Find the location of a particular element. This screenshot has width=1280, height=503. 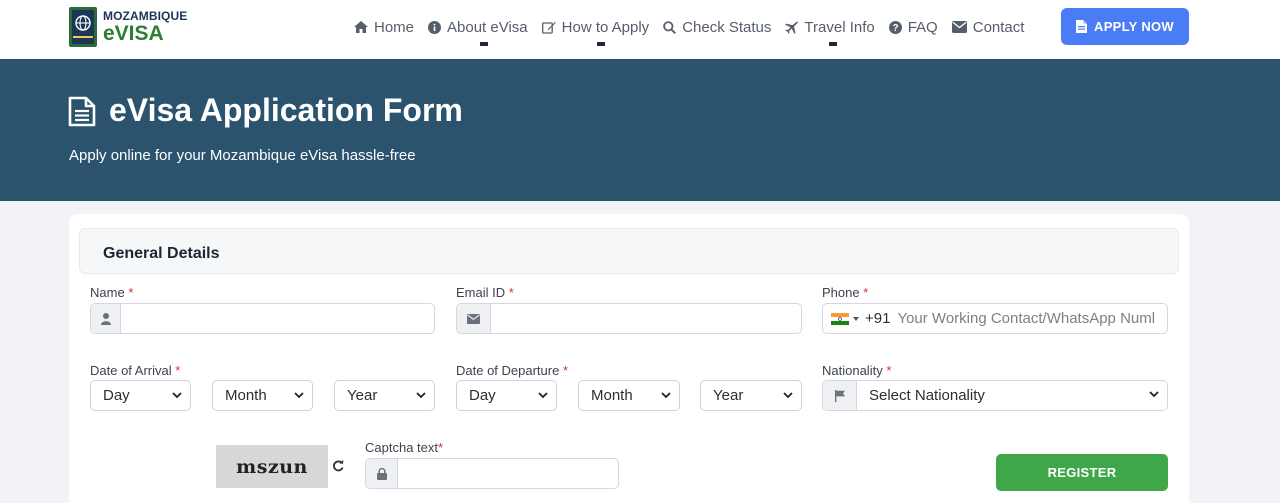

nav-travel-info: Travel Info is located at coordinates (830, 32).